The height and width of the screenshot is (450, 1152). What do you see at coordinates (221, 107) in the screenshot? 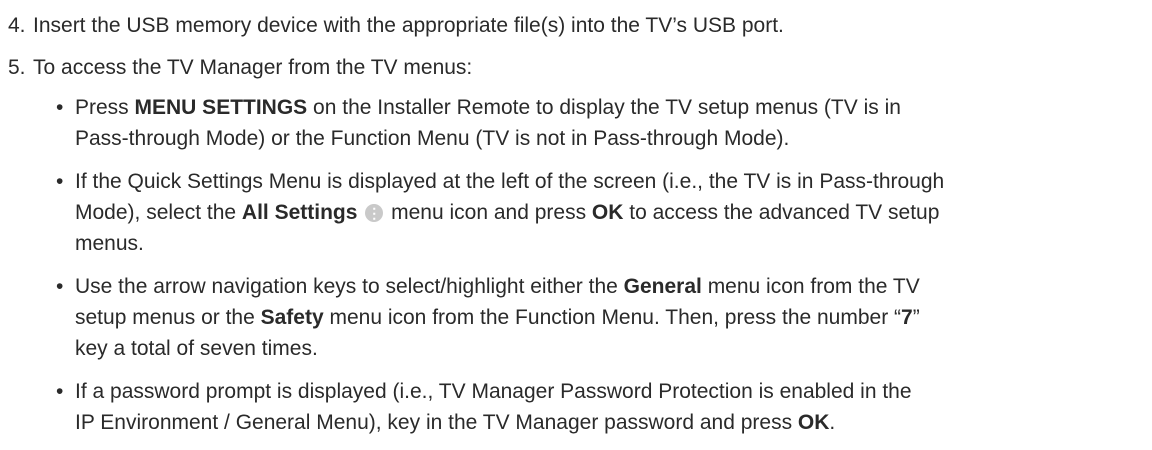
I see `menu-settings-key: MENU SETTINGS` at bounding box center [221, 107].